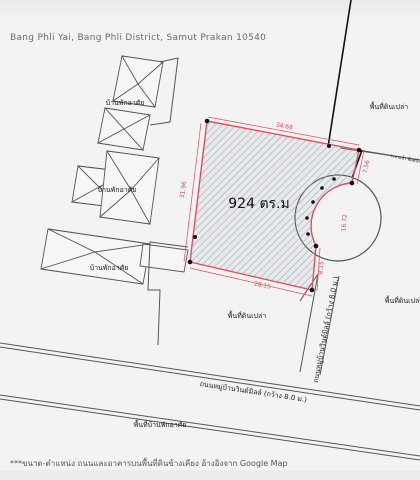 This screenshot has width=420, height=480. I want to click on power-line, so click(339, 74).